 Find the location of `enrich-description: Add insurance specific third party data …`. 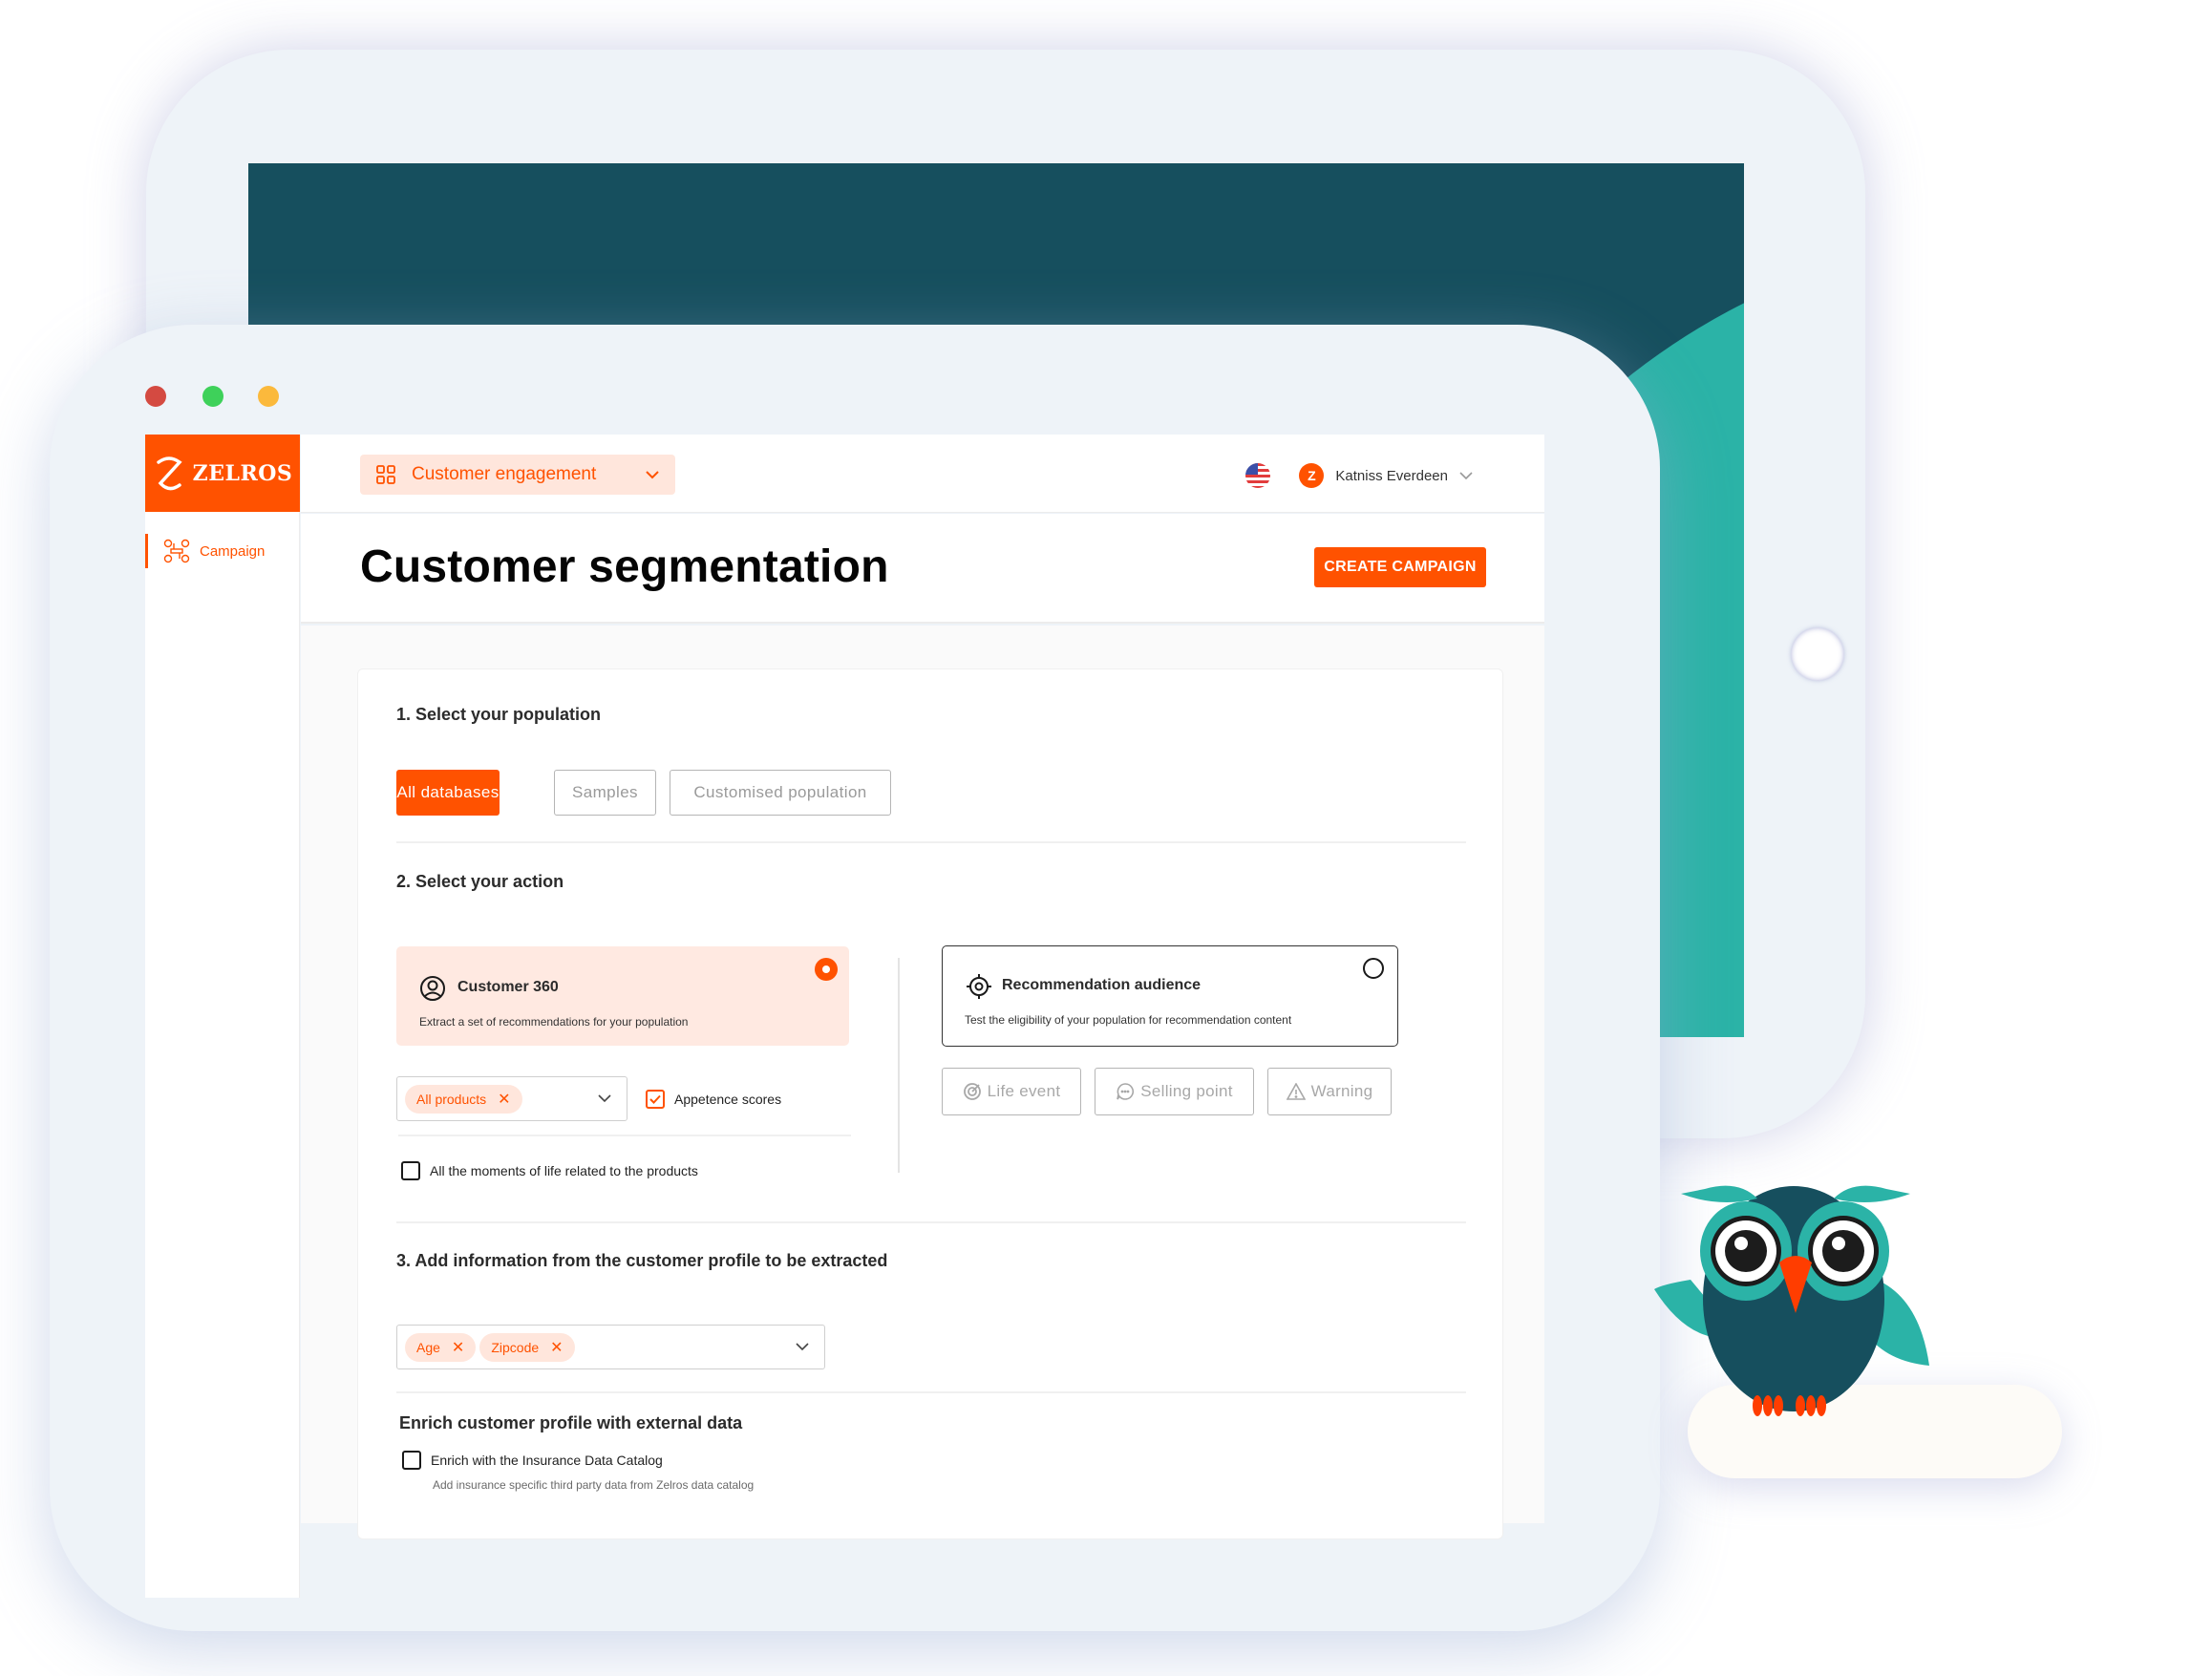

enrich-description: Add insurance specific third party data … is located at coordinates (594, 1485).